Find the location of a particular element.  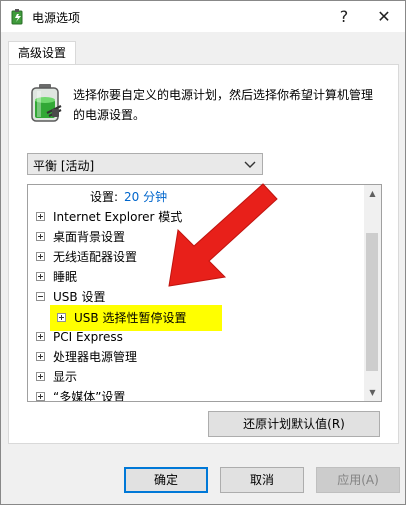

tree-item-label: USB 选择性暂停设置 is located at coordinates (130, 318).